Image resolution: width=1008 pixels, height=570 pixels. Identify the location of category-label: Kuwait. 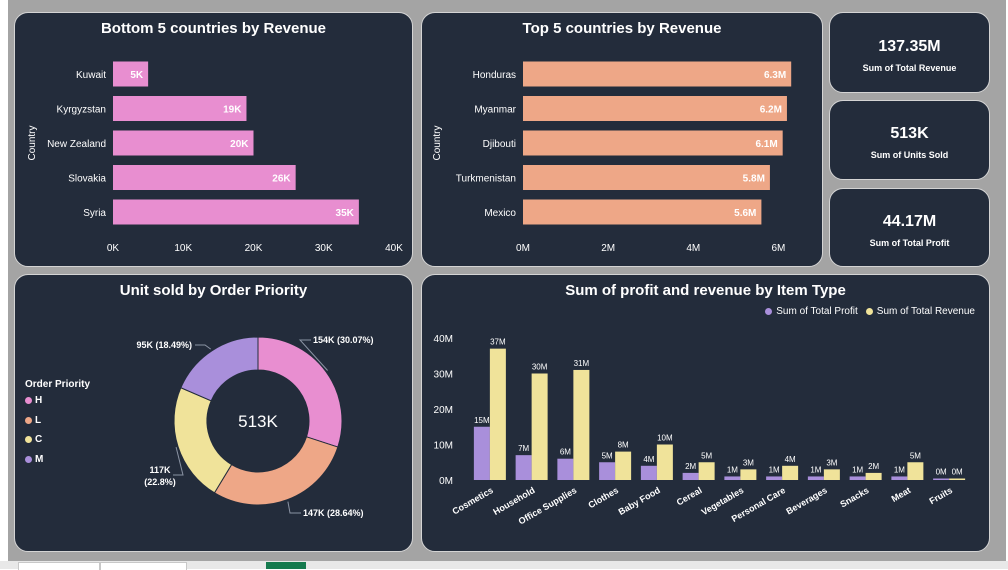
(91, 75).